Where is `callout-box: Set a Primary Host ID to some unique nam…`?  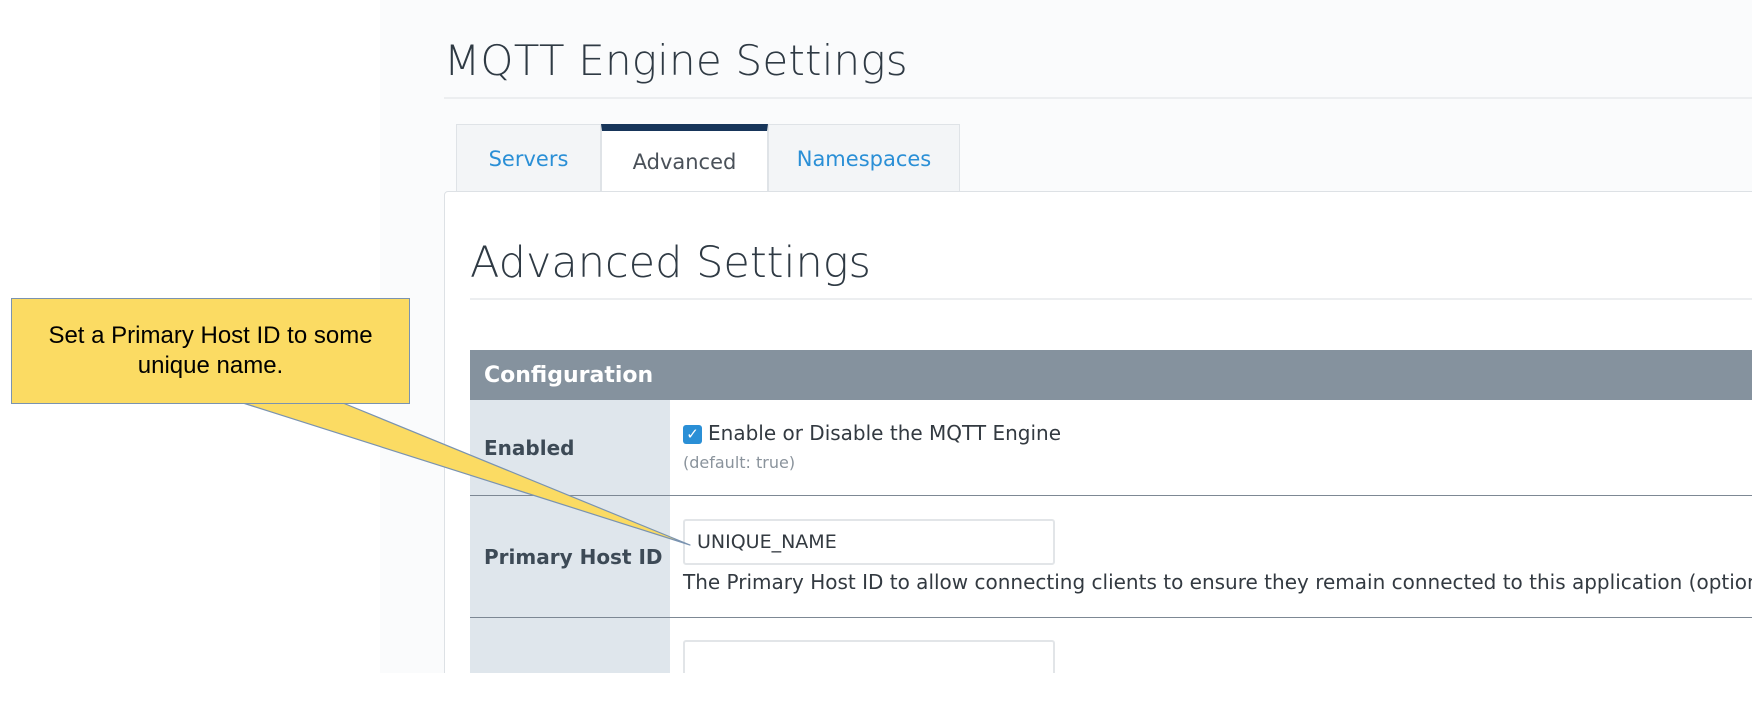 callout-box: Set a Primary Host ID to some unique nam… is located at coordinates (210, 351).